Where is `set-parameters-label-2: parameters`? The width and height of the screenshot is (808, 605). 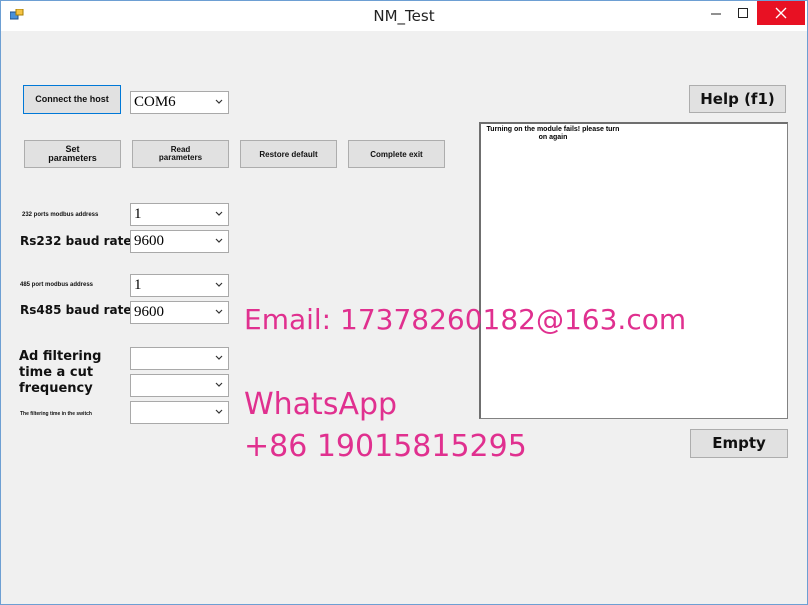
set-parameters-label-2: parameters is located at coordinates (72, 158).